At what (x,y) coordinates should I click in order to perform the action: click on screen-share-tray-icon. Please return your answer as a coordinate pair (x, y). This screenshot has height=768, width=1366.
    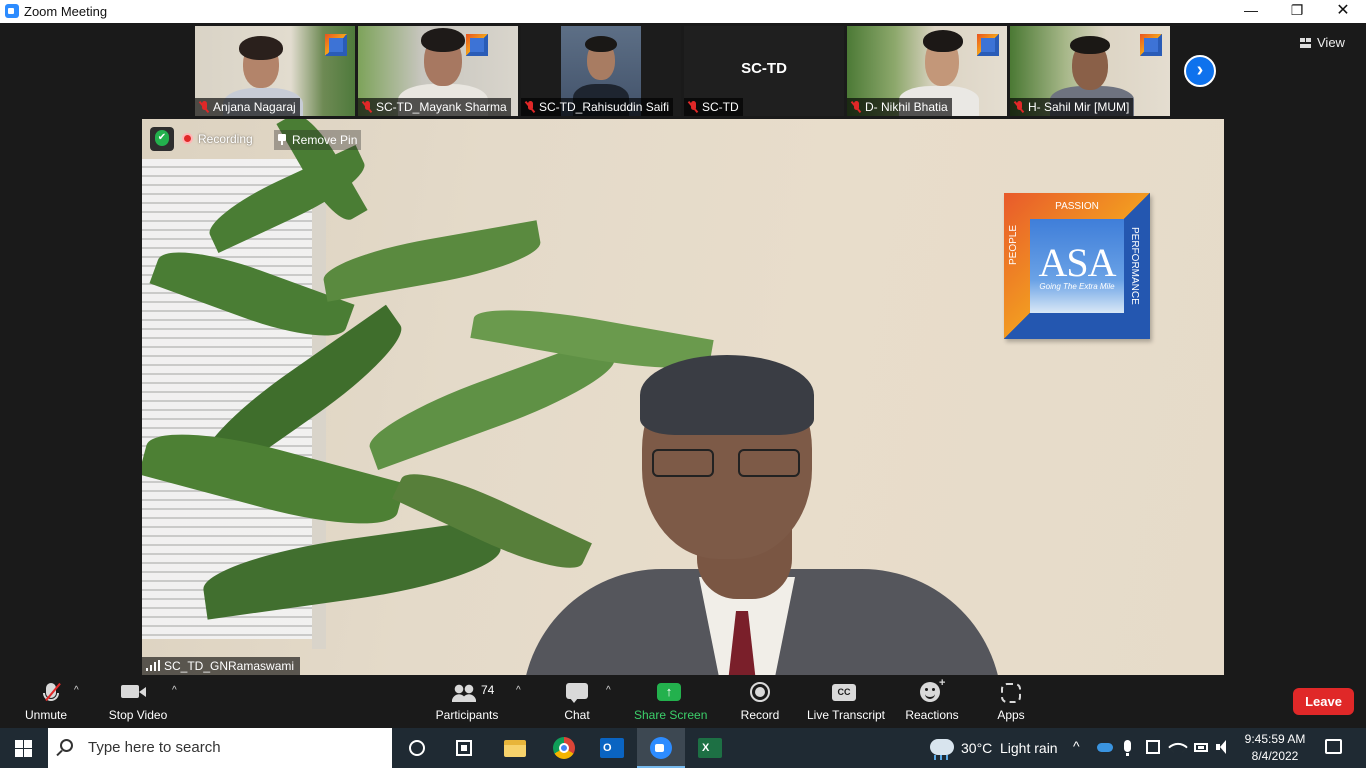
    Looking at the image, I should click on (1153, 747).